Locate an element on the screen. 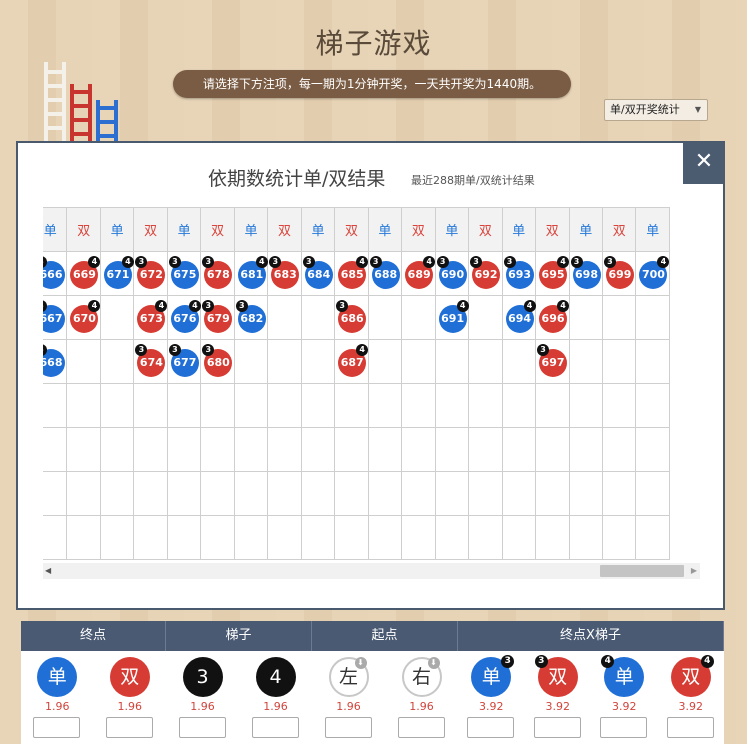 This screenshot has width=747, height=744. scroll-right-icon: ▶ is located at coordinates (694, 570).